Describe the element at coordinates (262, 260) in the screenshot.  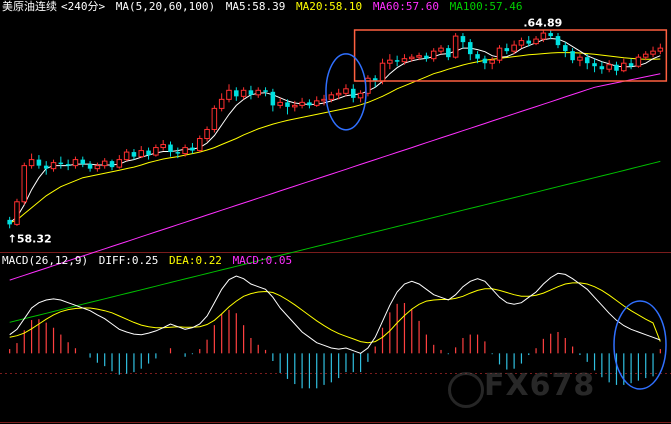
I see `macd-value: MACD:0.05` at that location.